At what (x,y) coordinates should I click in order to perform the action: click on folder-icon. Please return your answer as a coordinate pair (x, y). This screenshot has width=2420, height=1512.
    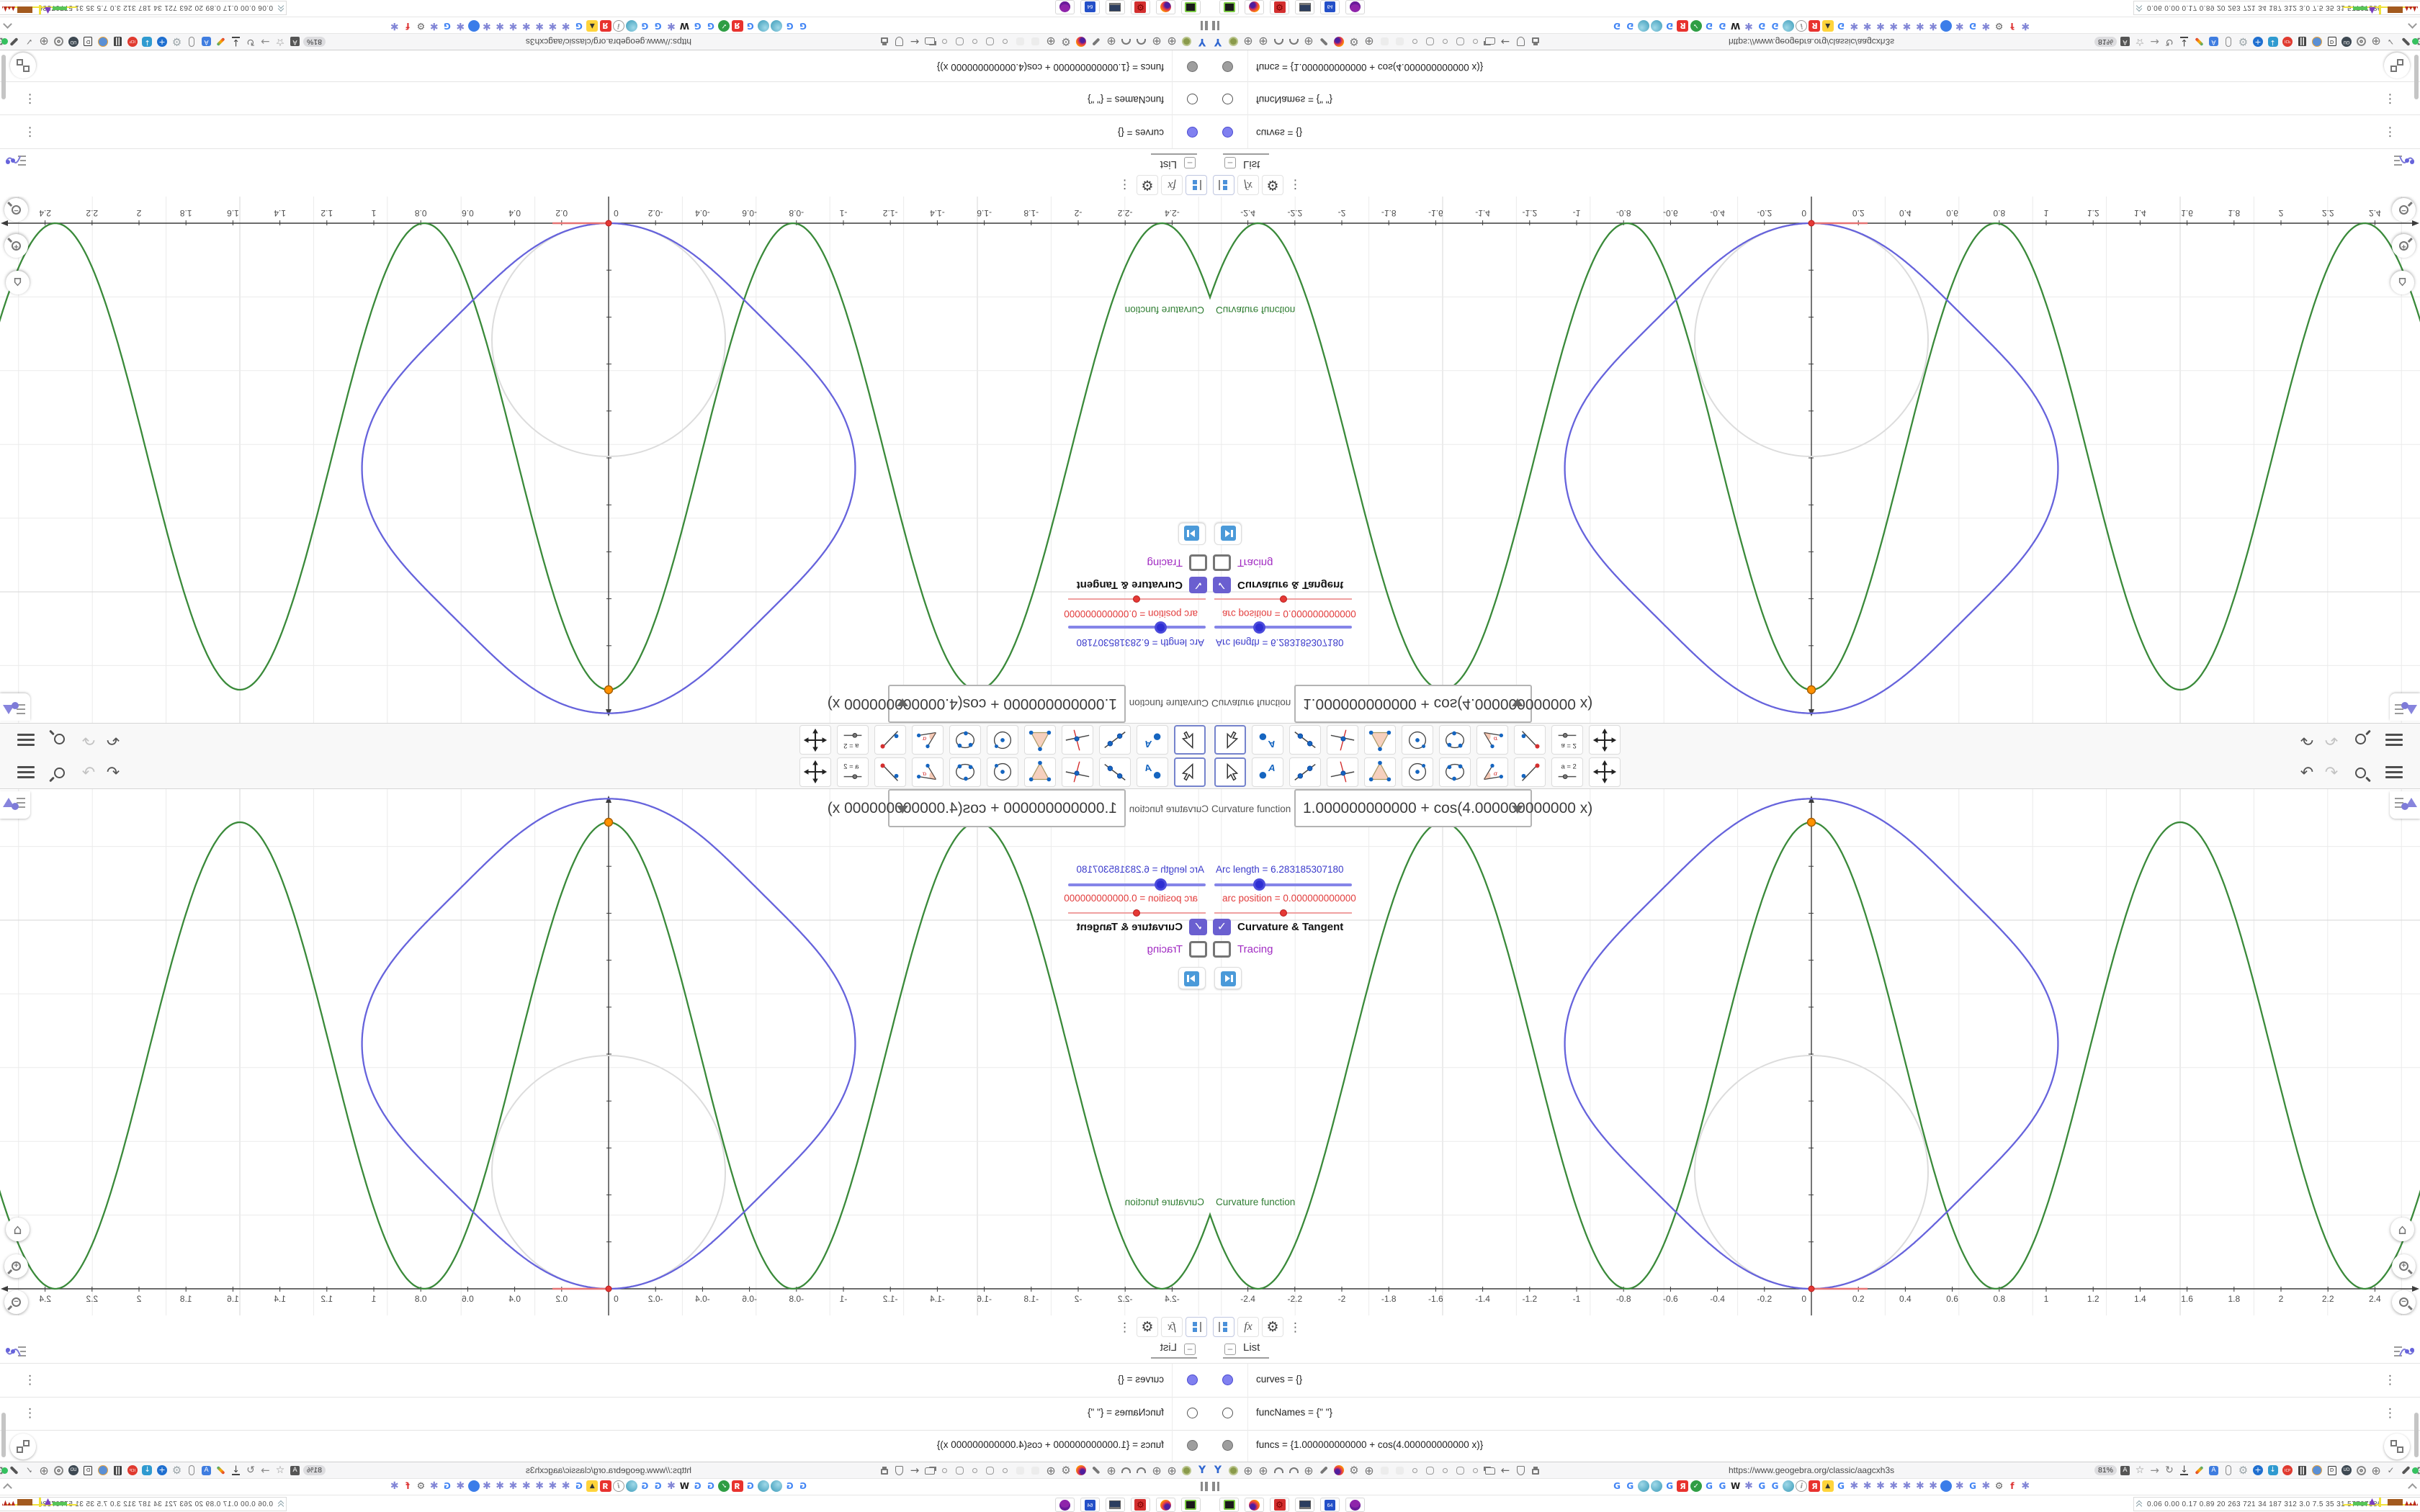
    Looking at the image, I should click on (1490, 1470).